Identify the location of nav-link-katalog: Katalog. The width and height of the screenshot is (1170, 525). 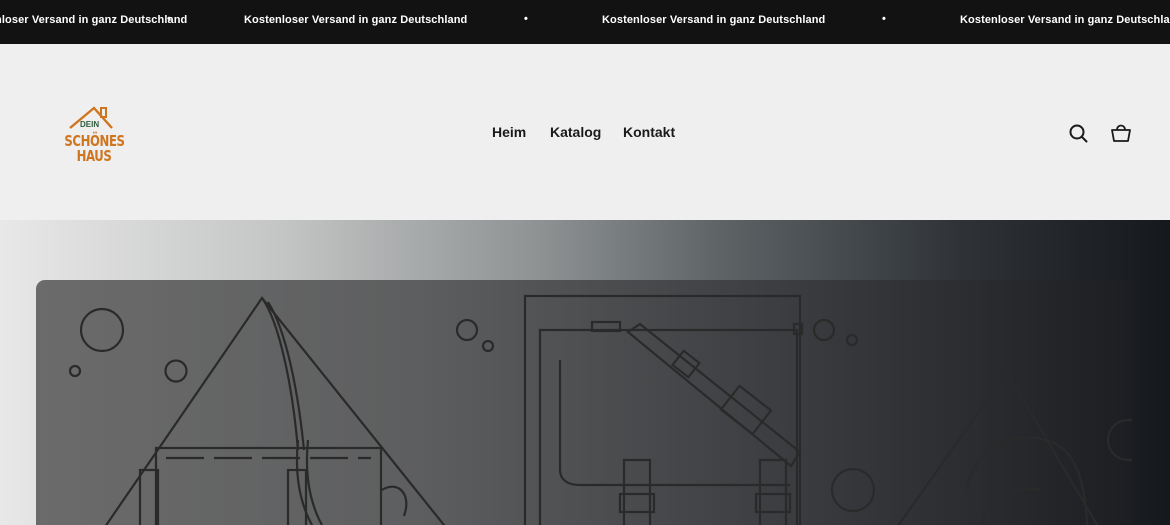
(575, 132).